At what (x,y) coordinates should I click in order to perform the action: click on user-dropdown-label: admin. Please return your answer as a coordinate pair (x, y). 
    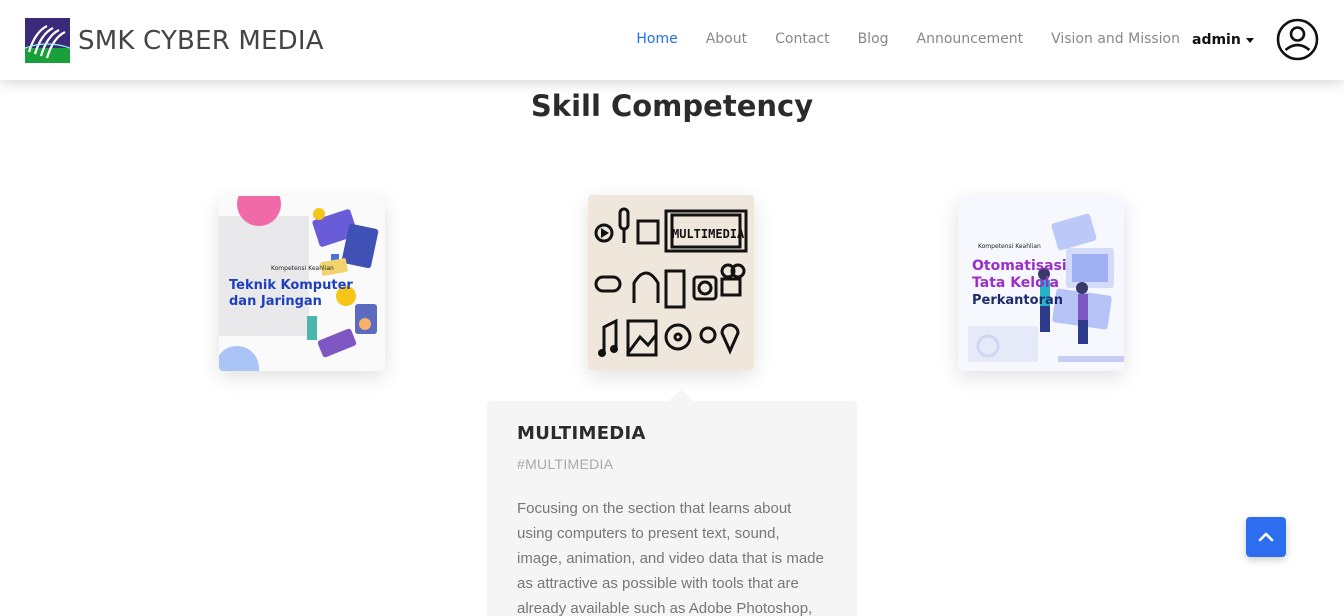
    Looking at the image, I should click on (1216, 40).